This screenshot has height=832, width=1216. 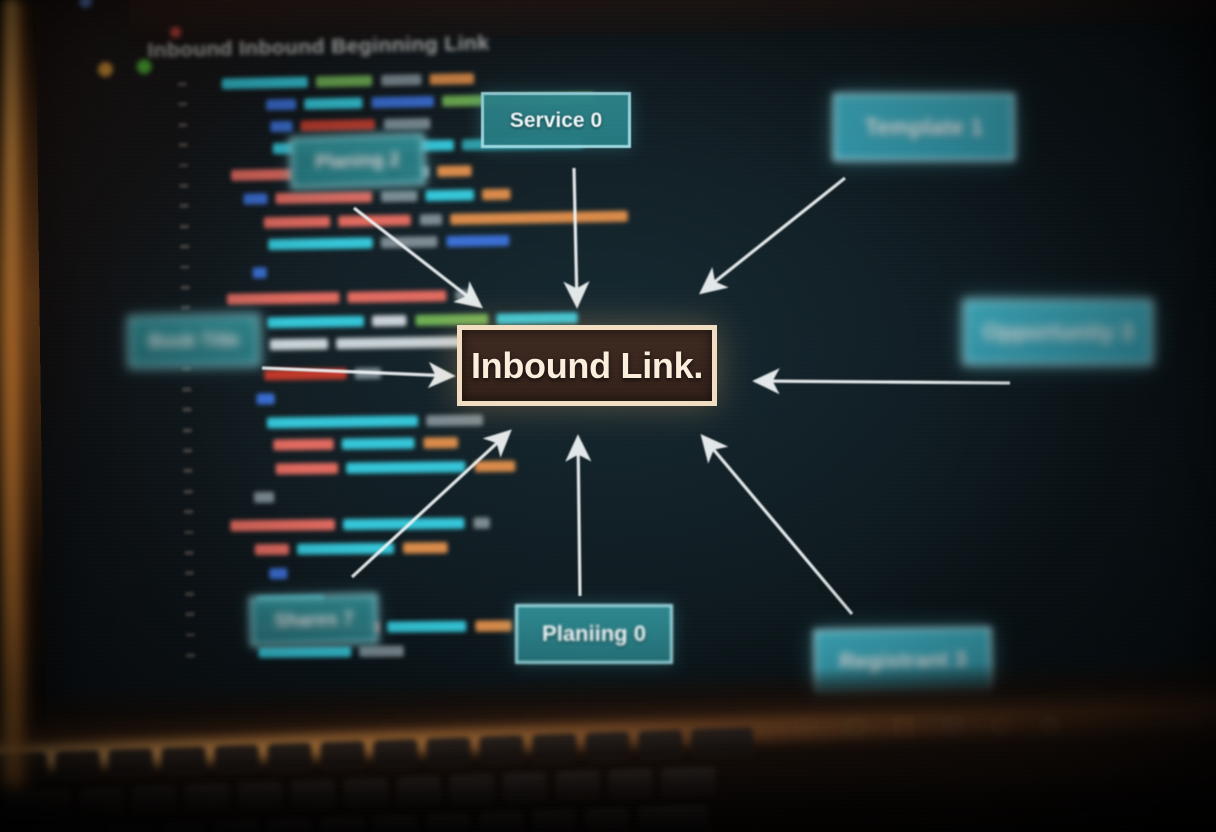 I want to click on node-label: Book Title, so click(x=194, y=341).